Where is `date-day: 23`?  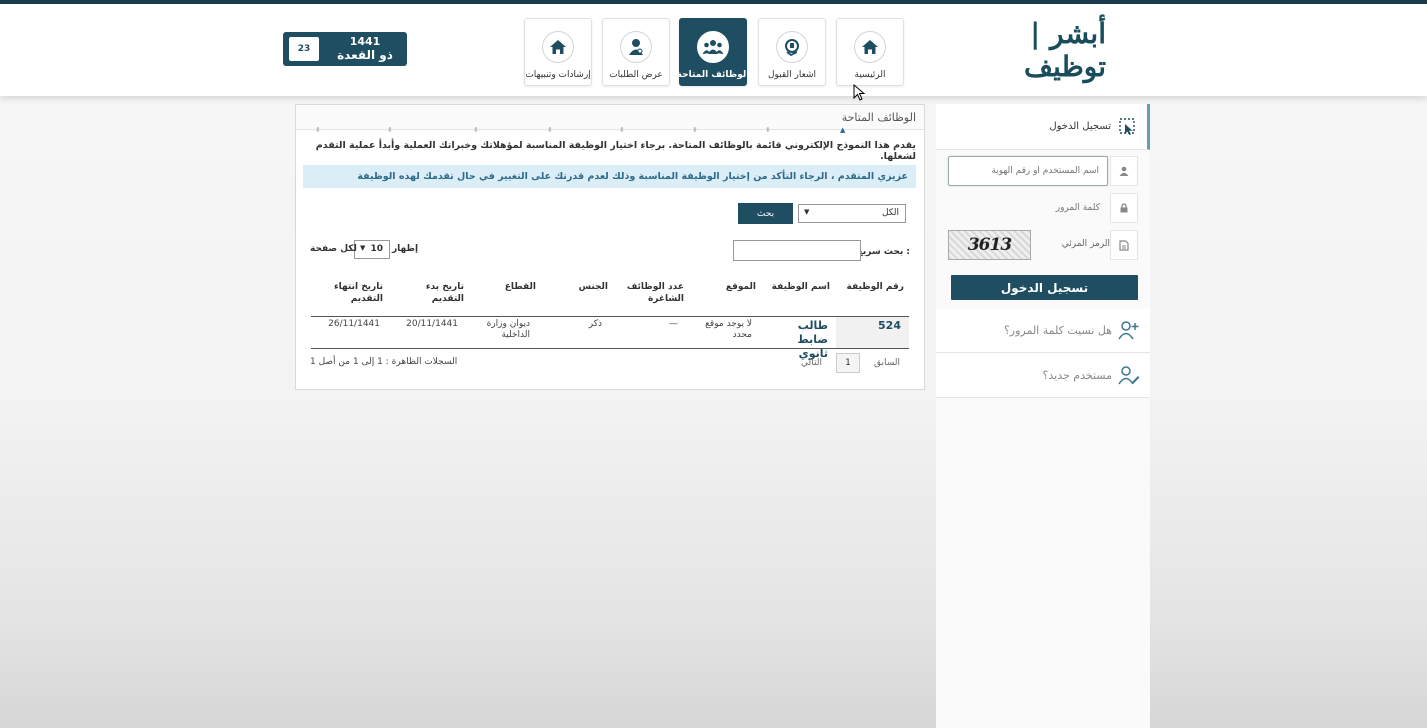 date-day: 23 is located at coordinates (304, 49).